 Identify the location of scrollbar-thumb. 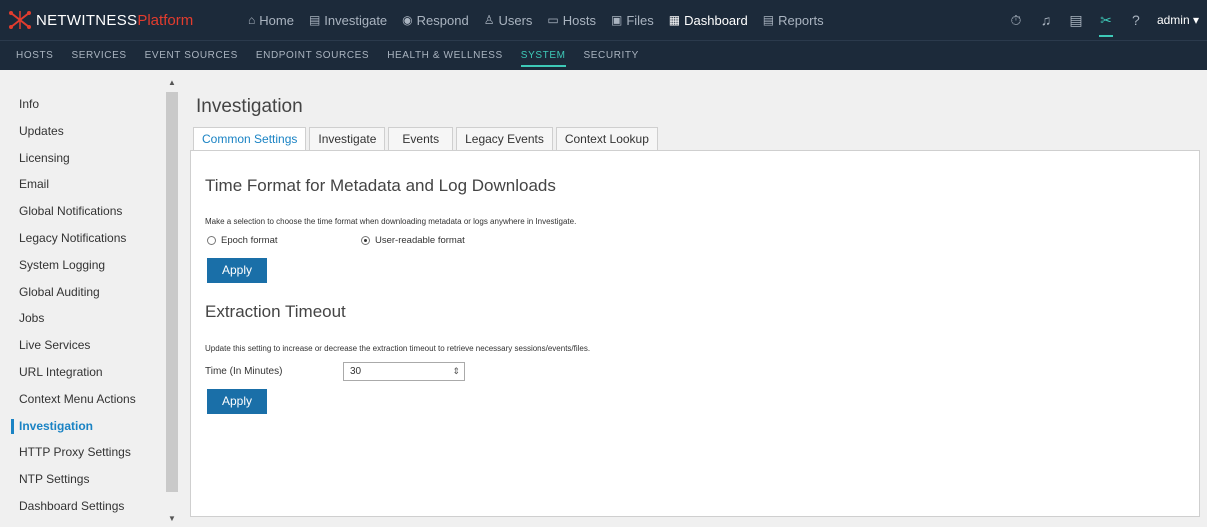
(172, 292).